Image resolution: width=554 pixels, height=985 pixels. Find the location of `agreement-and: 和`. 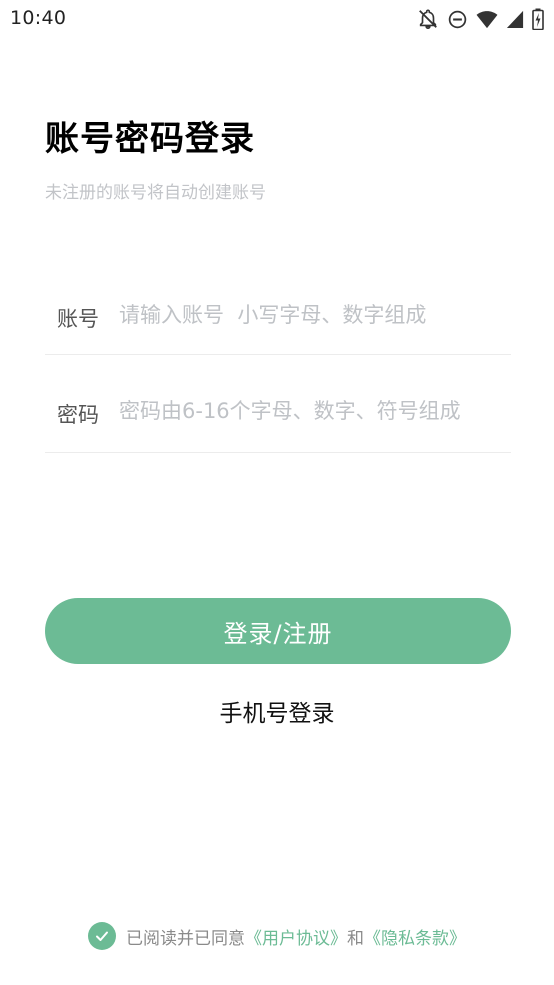

agreement-and: 和 is located at coordinates (355, 938).